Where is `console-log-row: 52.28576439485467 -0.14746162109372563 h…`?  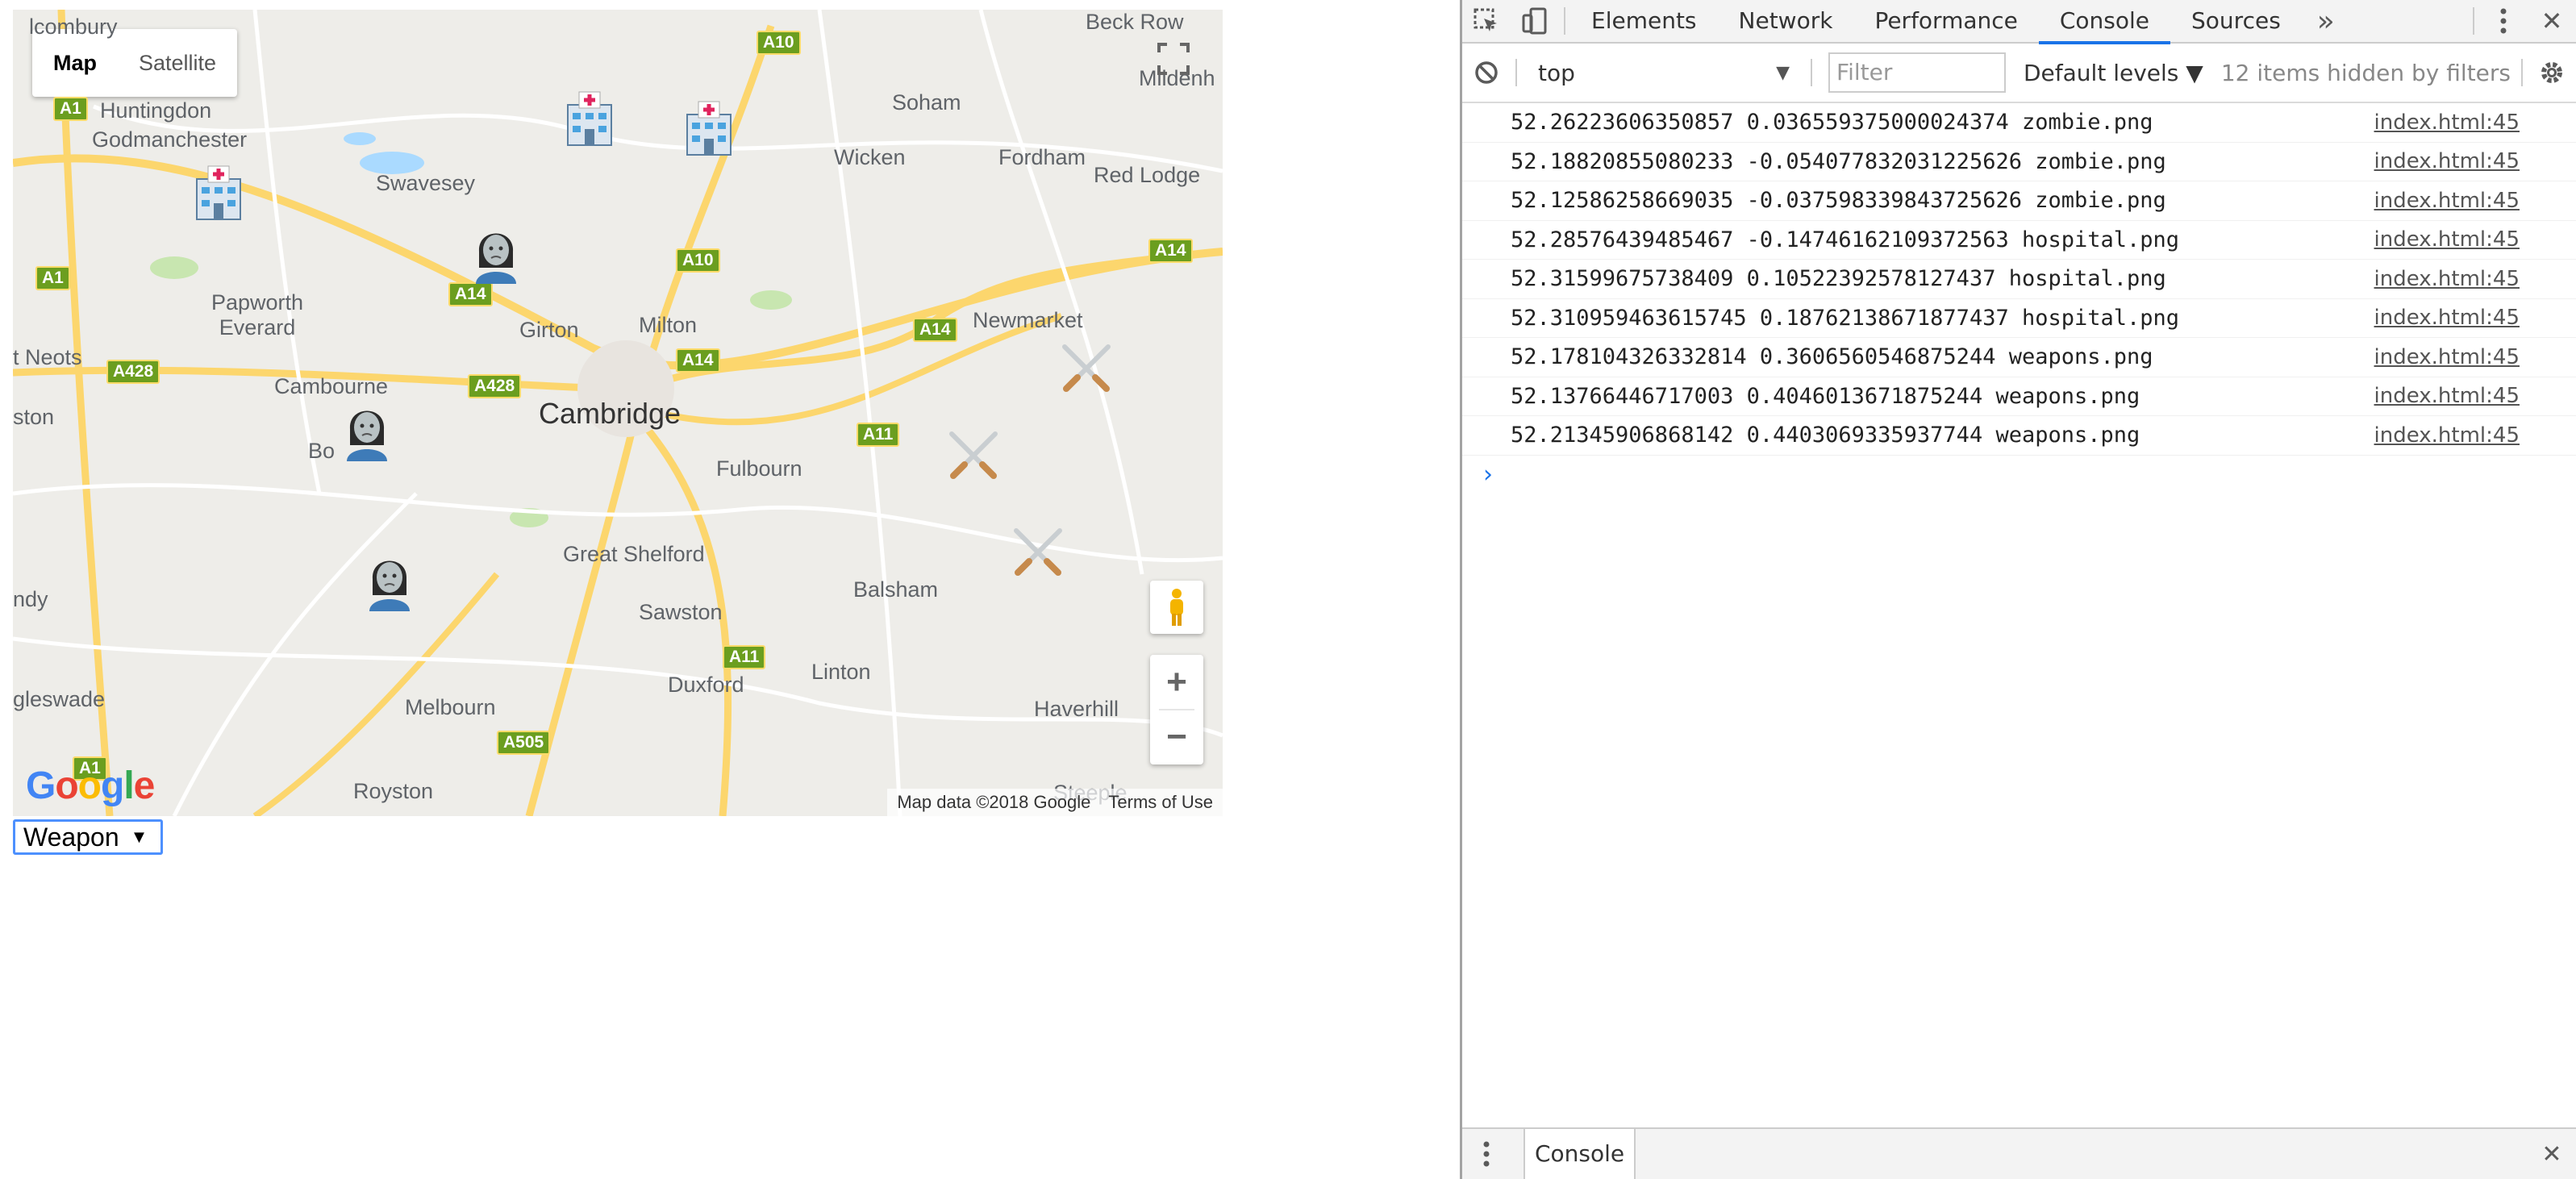 console-log-row: 52.28576439485467 -0.14746162109372563 h… is located at coordinates (2019, 241).